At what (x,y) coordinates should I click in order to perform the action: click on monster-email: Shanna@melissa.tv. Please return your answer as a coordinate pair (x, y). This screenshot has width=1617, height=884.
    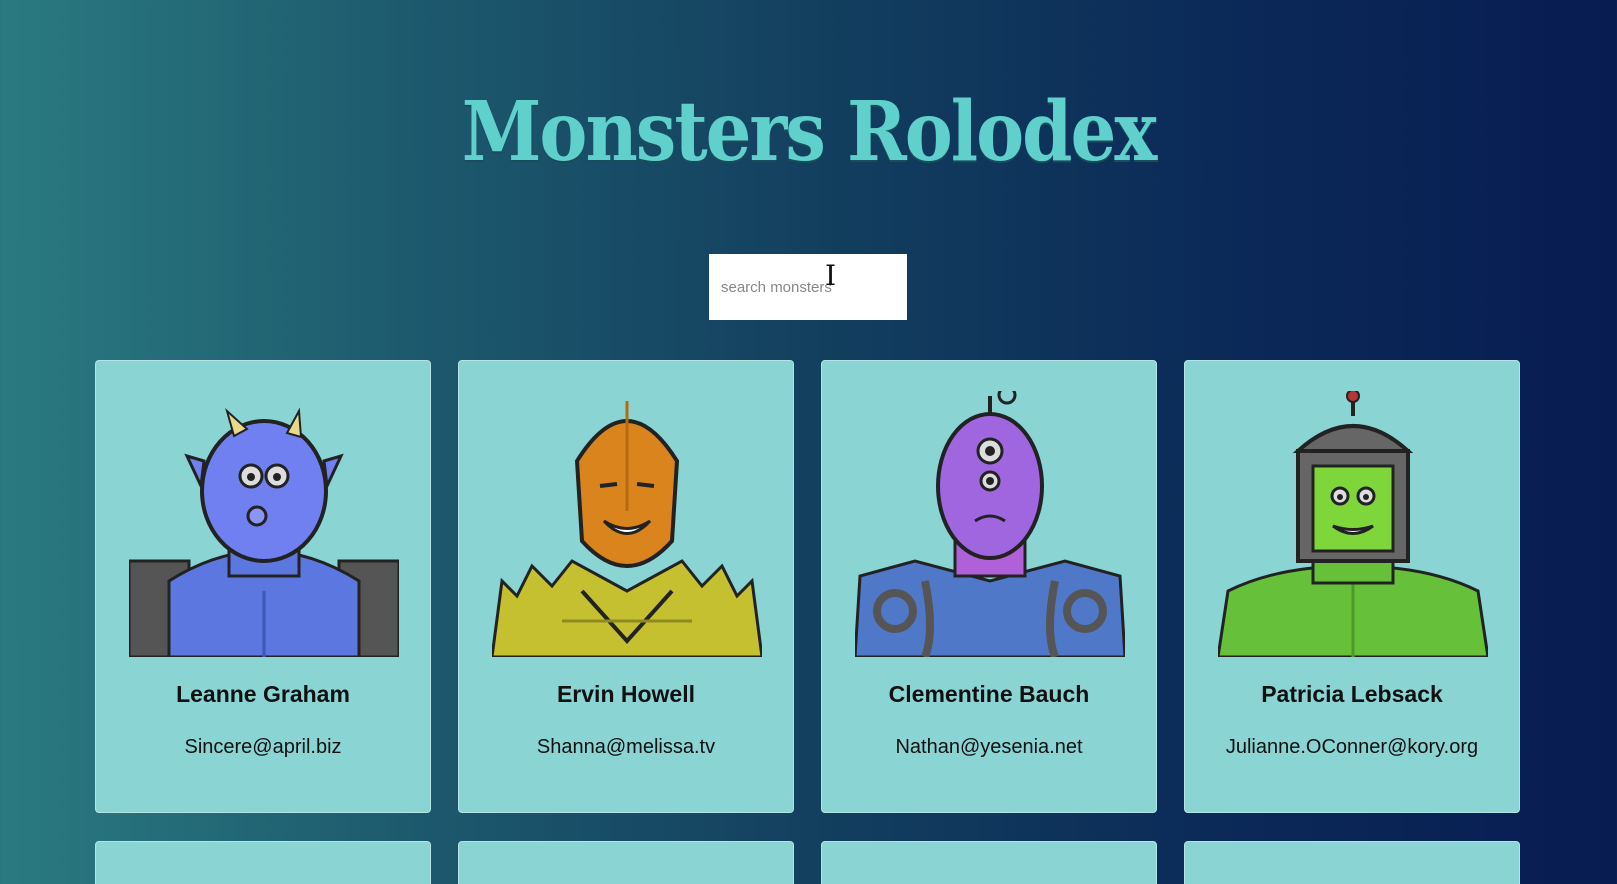
    Looking at the image, I should click on (626, 747).